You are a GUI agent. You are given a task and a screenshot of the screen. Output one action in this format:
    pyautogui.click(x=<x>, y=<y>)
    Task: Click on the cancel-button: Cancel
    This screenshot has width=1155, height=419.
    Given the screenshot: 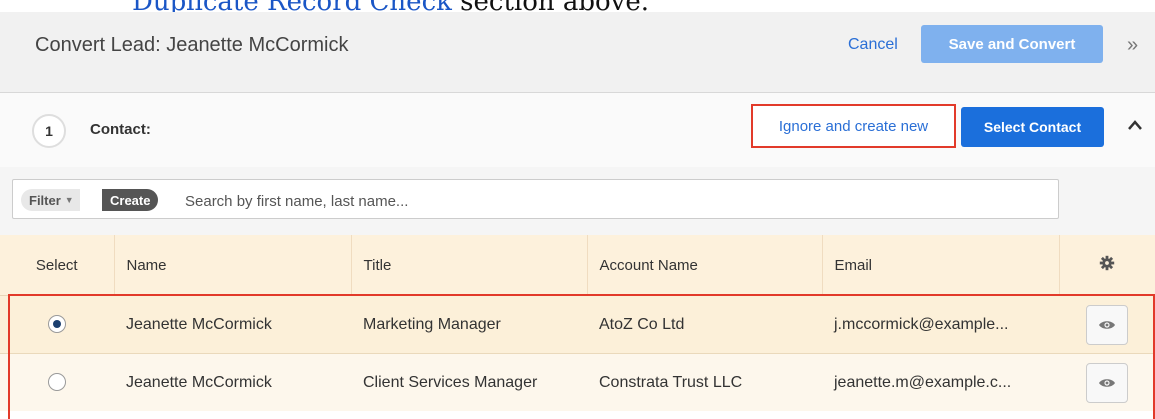 What is the action you would take?
    pyautogui.click(x=873, y=45)
    